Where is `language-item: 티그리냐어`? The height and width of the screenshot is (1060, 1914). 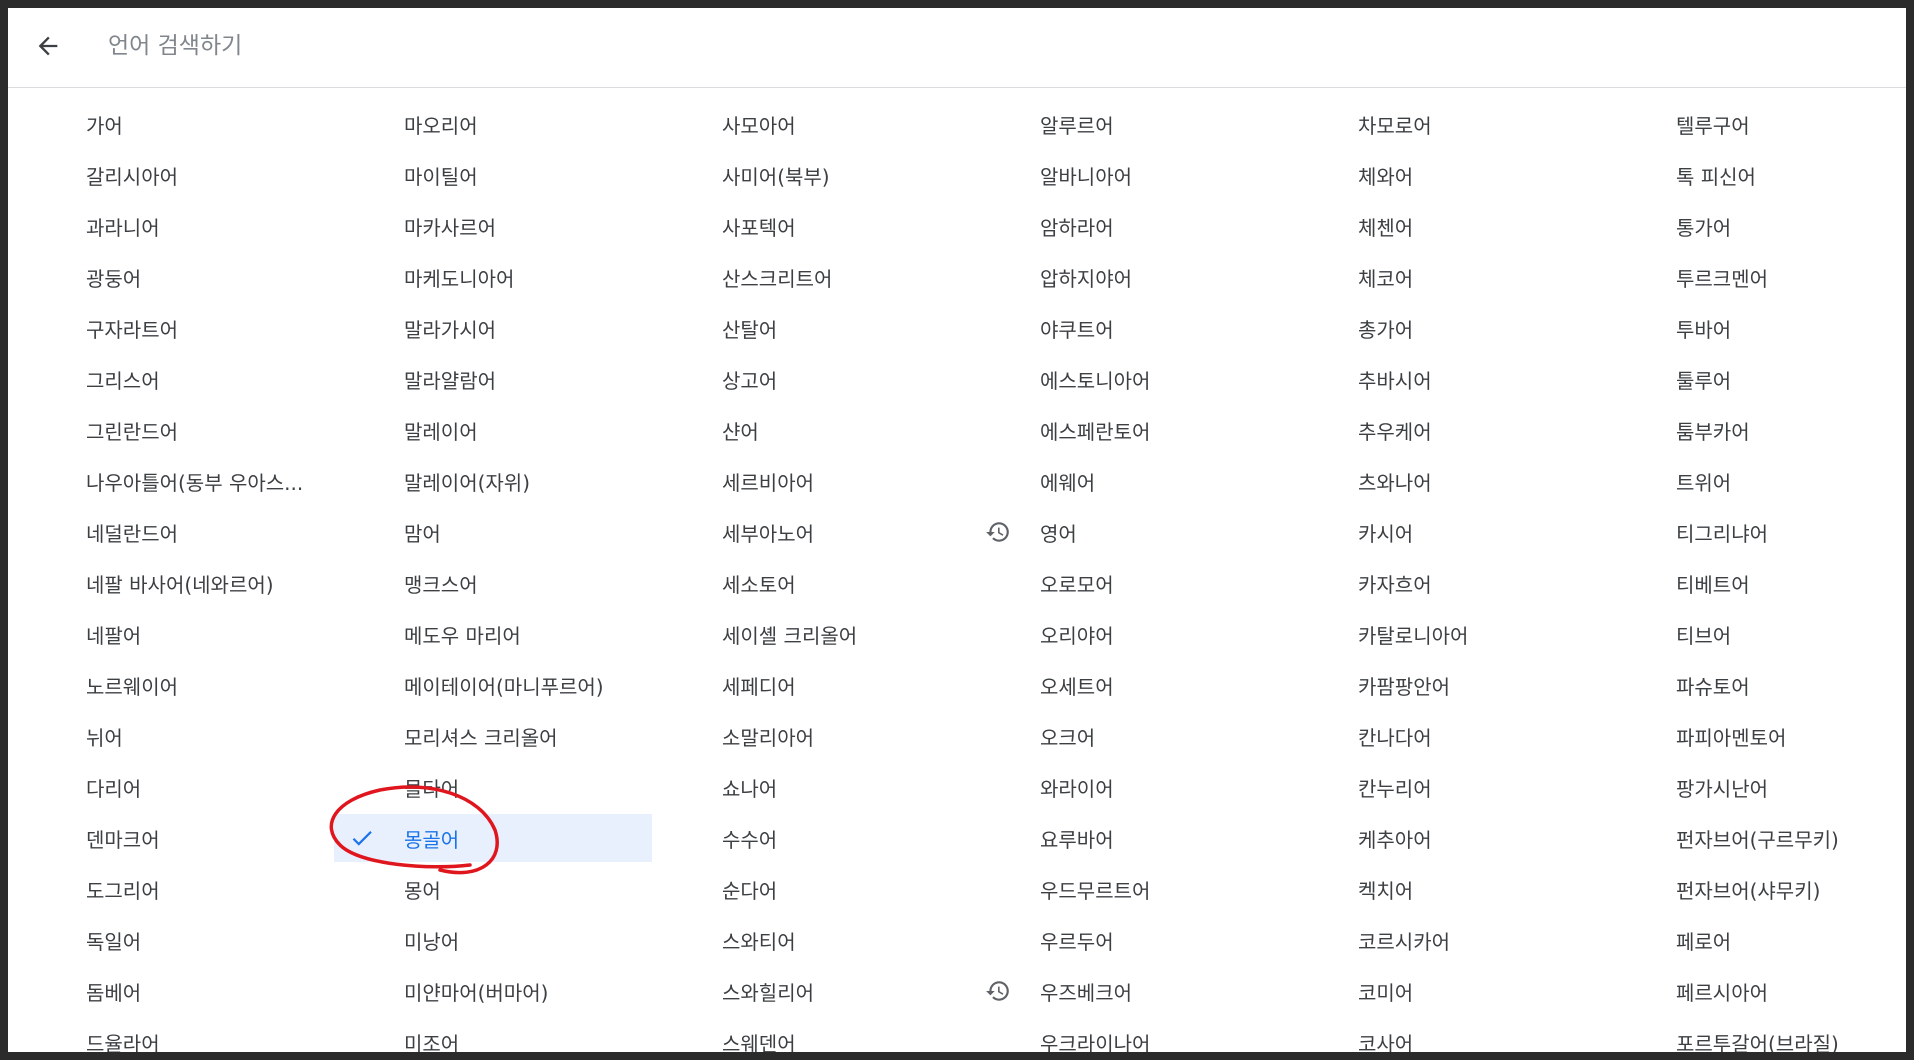 language-item: 티그리냐어 is located at coordinates (1756, 532).